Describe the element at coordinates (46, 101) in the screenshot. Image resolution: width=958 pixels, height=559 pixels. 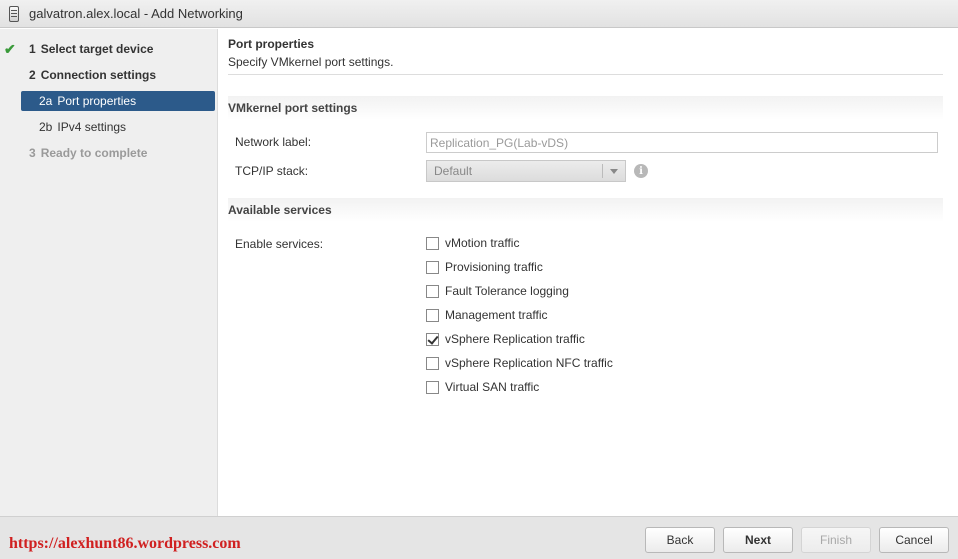
I see `step-number: 2a` at that location.